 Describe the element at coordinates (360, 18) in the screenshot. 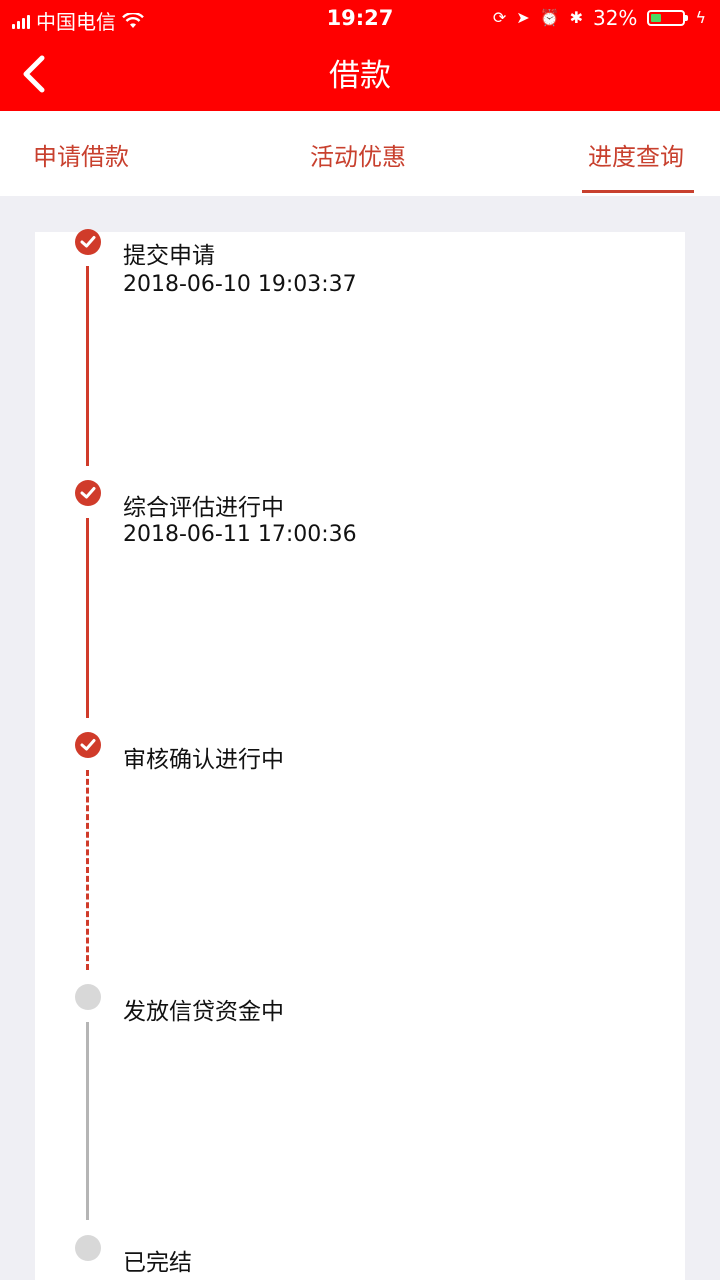

I see `status-bar: 中国电信 19:27 ⟳ ➤ ⏰ ✱ 32% ϟ` at that location.